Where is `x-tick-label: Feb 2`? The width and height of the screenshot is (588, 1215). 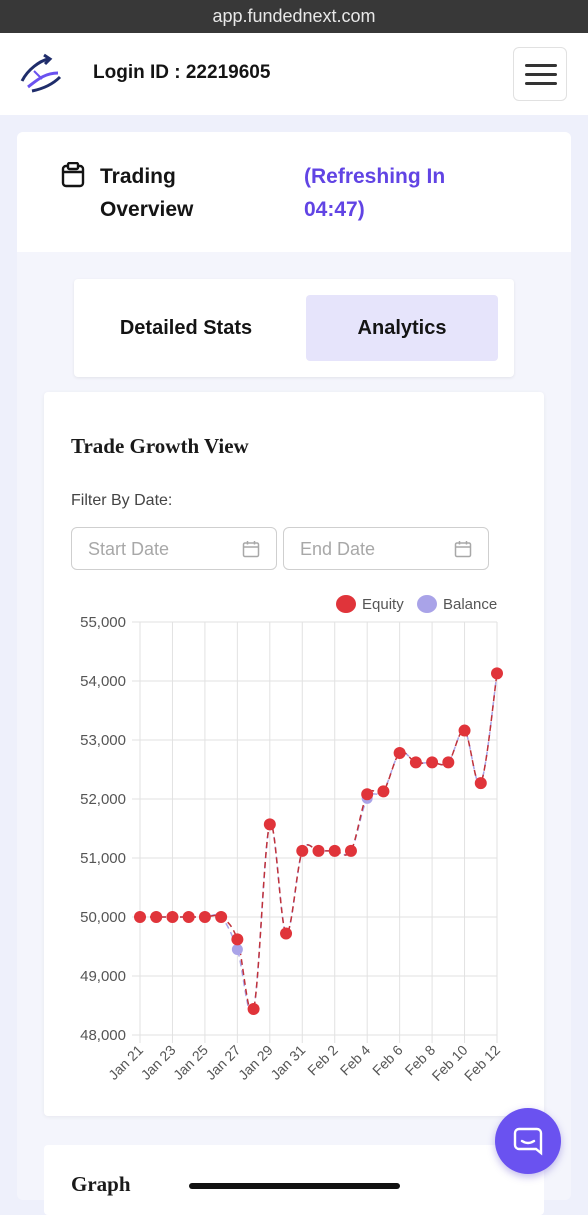
x-tick-label: Feb 2 is located at coordinates (322, 1060).